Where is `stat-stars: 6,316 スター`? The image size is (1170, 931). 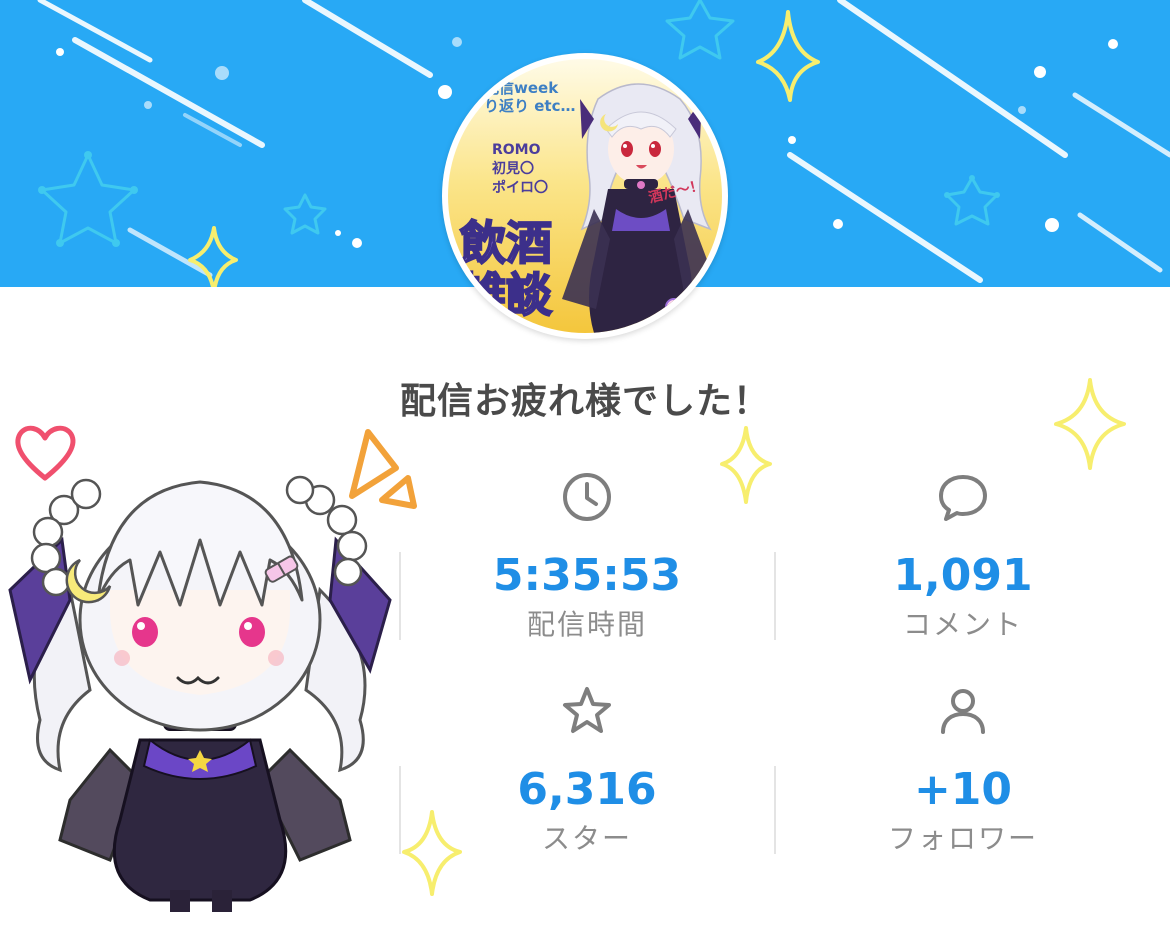
stat-stars: 6,316 スター is located at coordinates (587, 774).